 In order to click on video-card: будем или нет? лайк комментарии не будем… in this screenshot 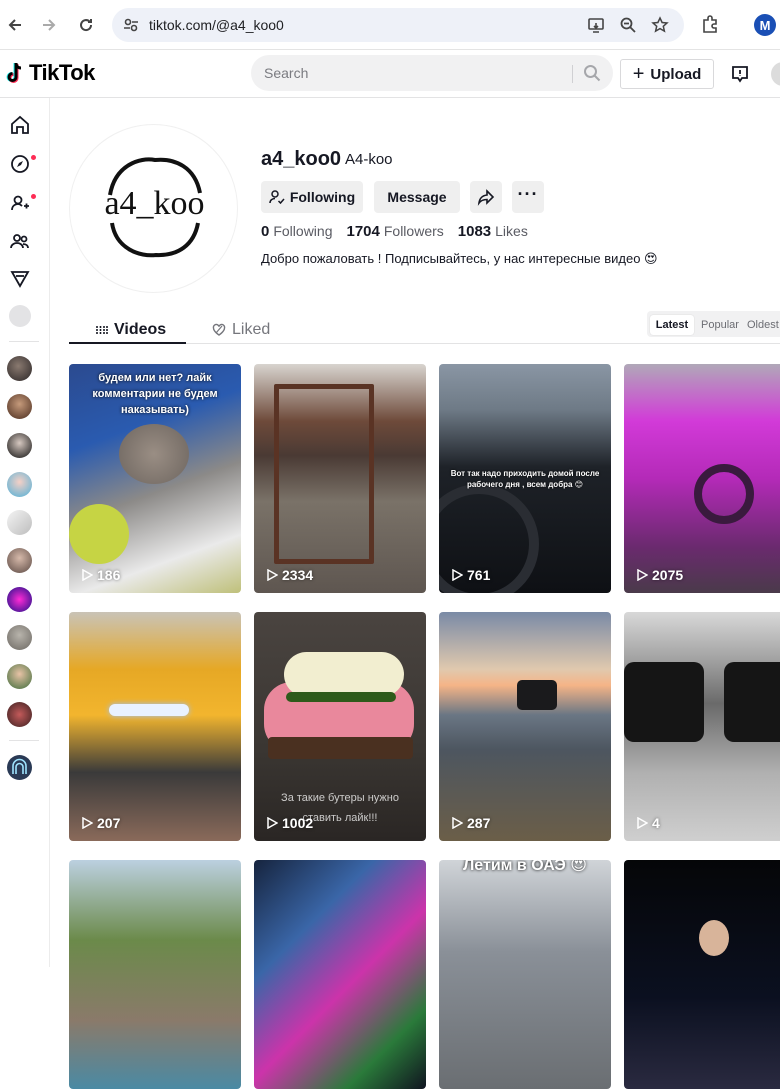, I will do `click(155, 478)`.